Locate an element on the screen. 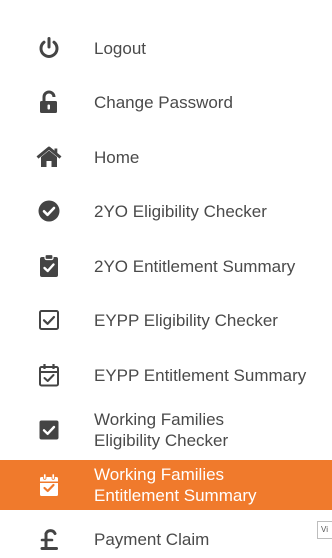  calendar-check-icon is located at coordinates (49, 485).